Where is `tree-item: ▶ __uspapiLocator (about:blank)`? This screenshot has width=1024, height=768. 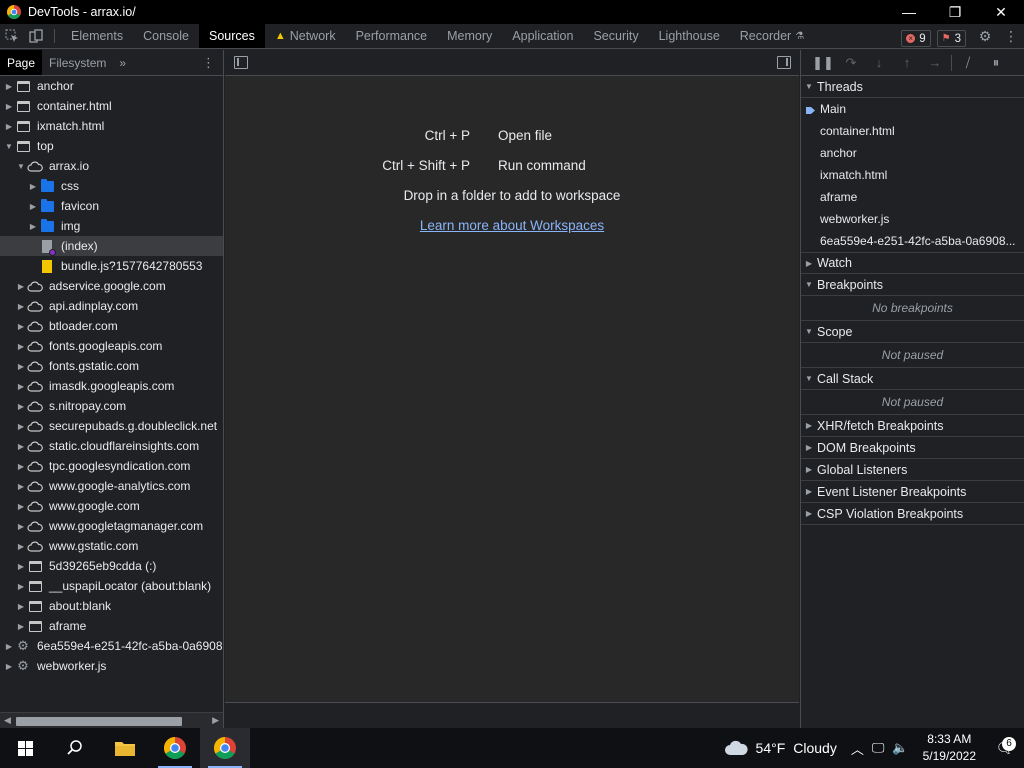
tree-item: ▶ __uspapiLocator (about:blank) is located at coordinates (111, 586).